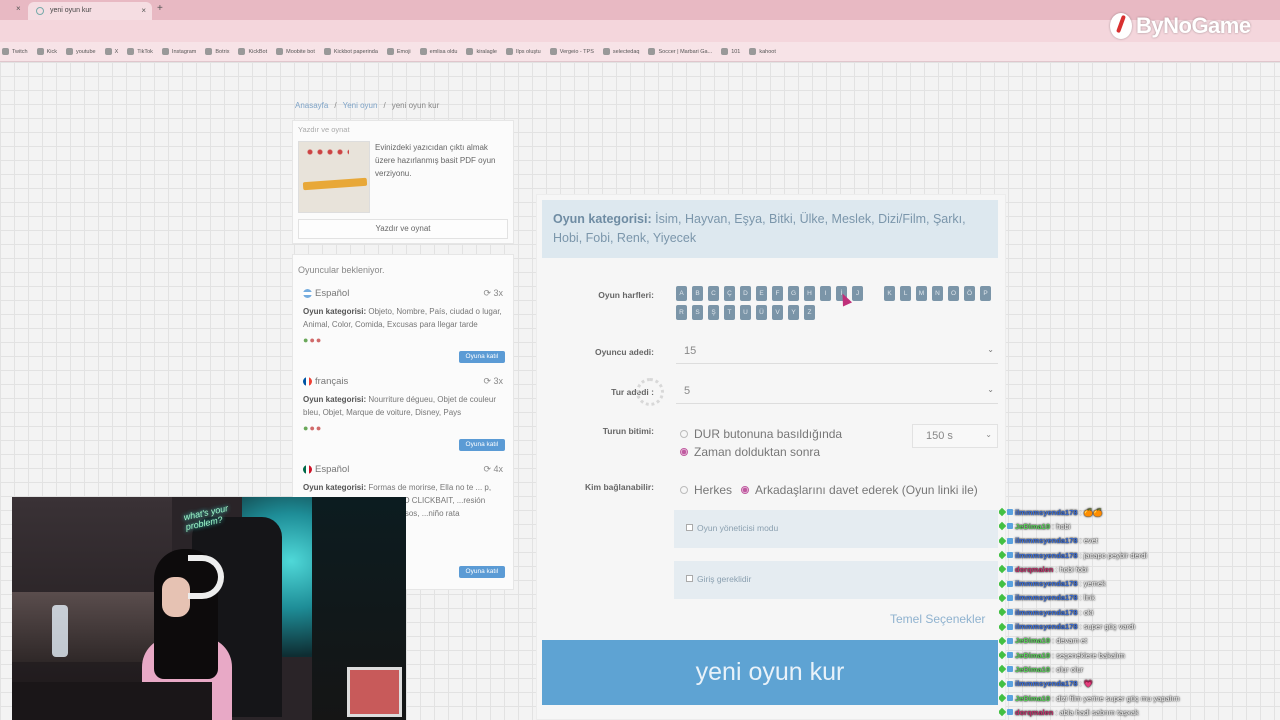 The width and height of the screenshot is (1280, 720). I want to click on letter-toggle: R, so click(681, 312).